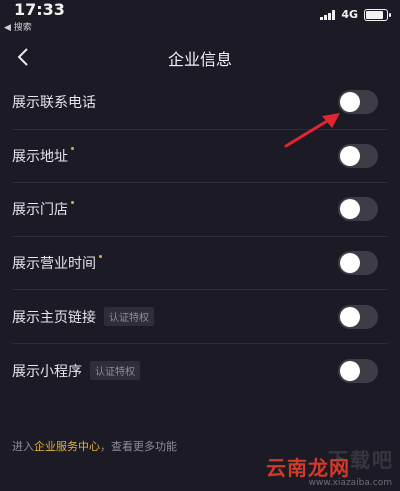 Image resolution: width=400 pixels, height=491 pixels. Describe the element at coordinates (377, 14) in the screenshot. I see `battery-icon` at that location.